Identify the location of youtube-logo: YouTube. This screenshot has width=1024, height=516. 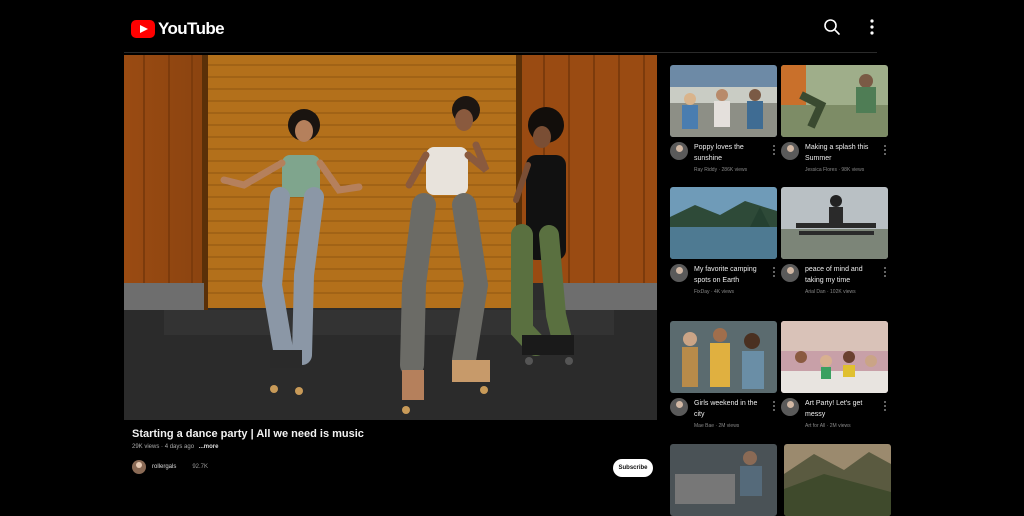
(178, 29).